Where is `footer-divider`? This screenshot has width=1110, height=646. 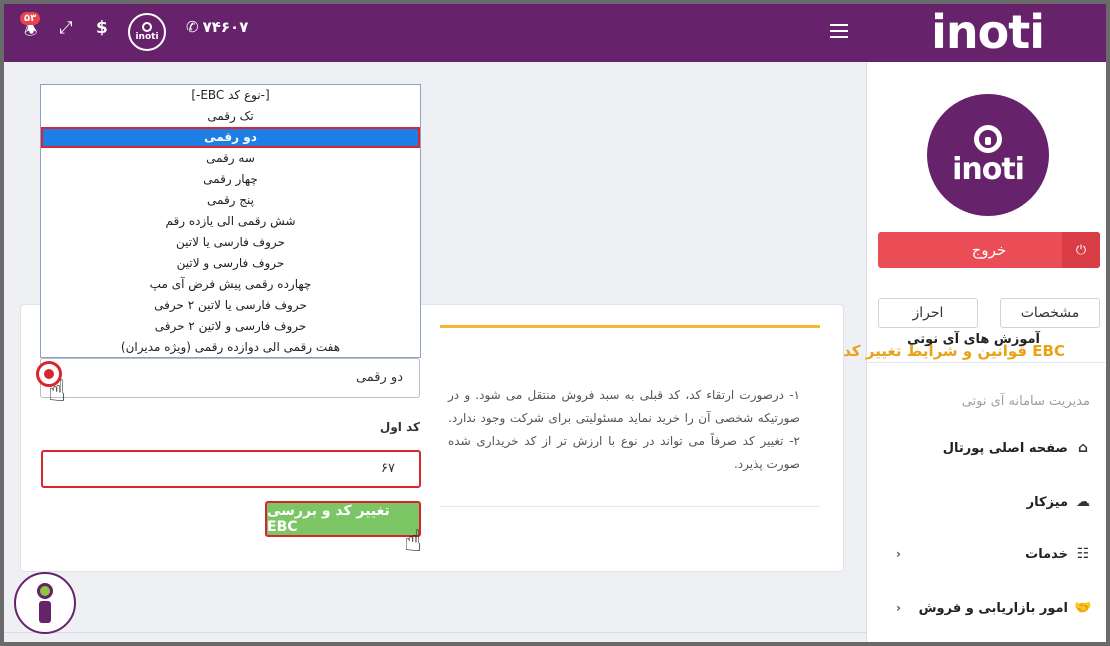
footer-divider is located at coordinates (435, 632).